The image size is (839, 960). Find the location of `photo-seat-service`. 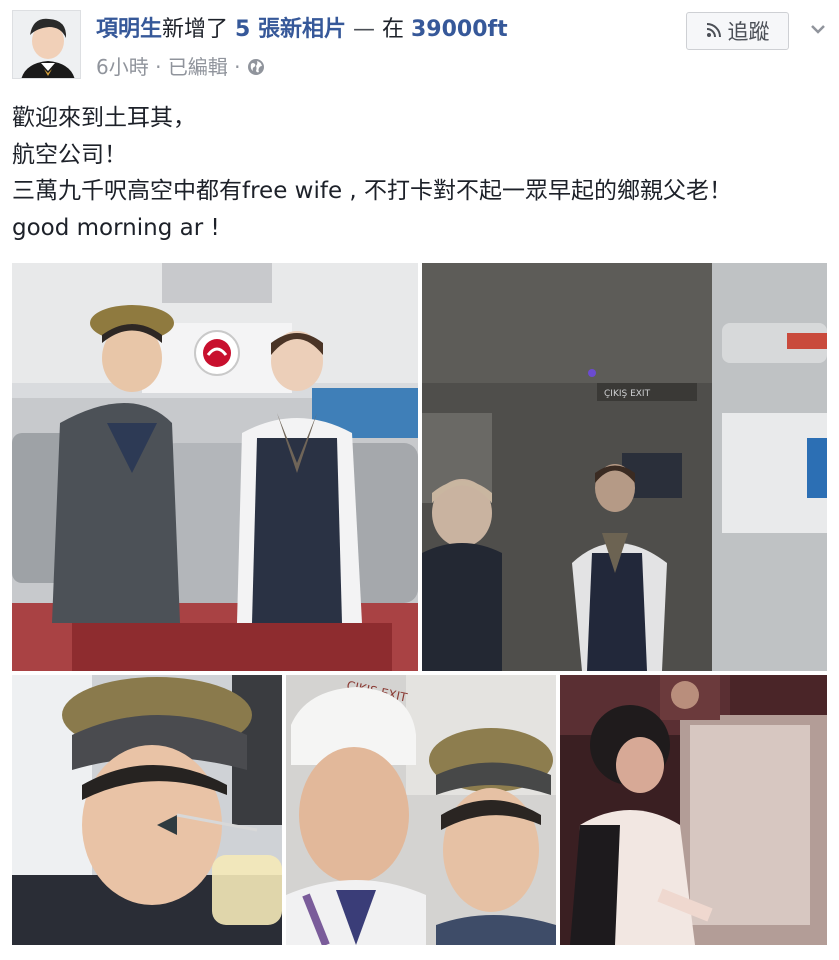

photo-seat-service is located at coordinates (693, 810).